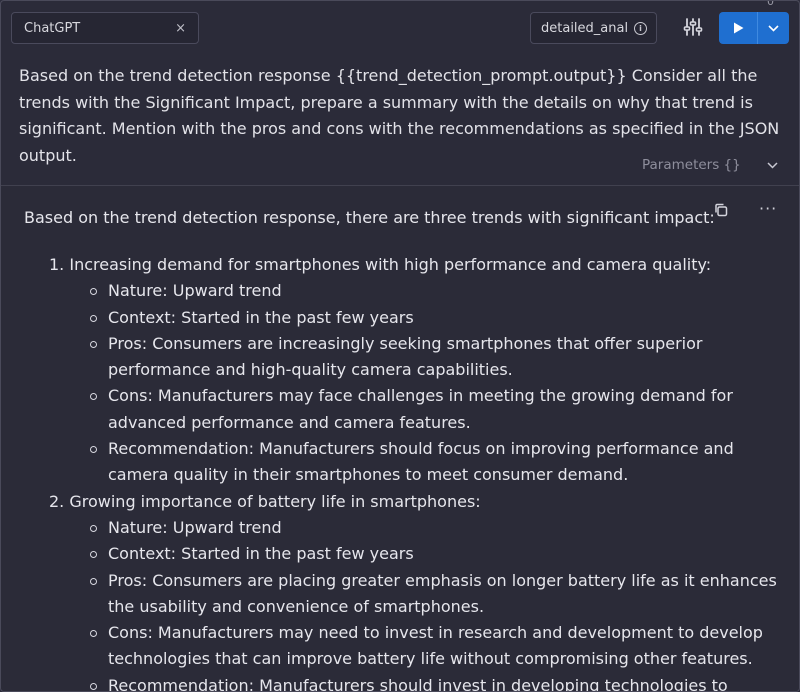  I want to click on parameters-toggle: Parameters {}, so click(710, 165).